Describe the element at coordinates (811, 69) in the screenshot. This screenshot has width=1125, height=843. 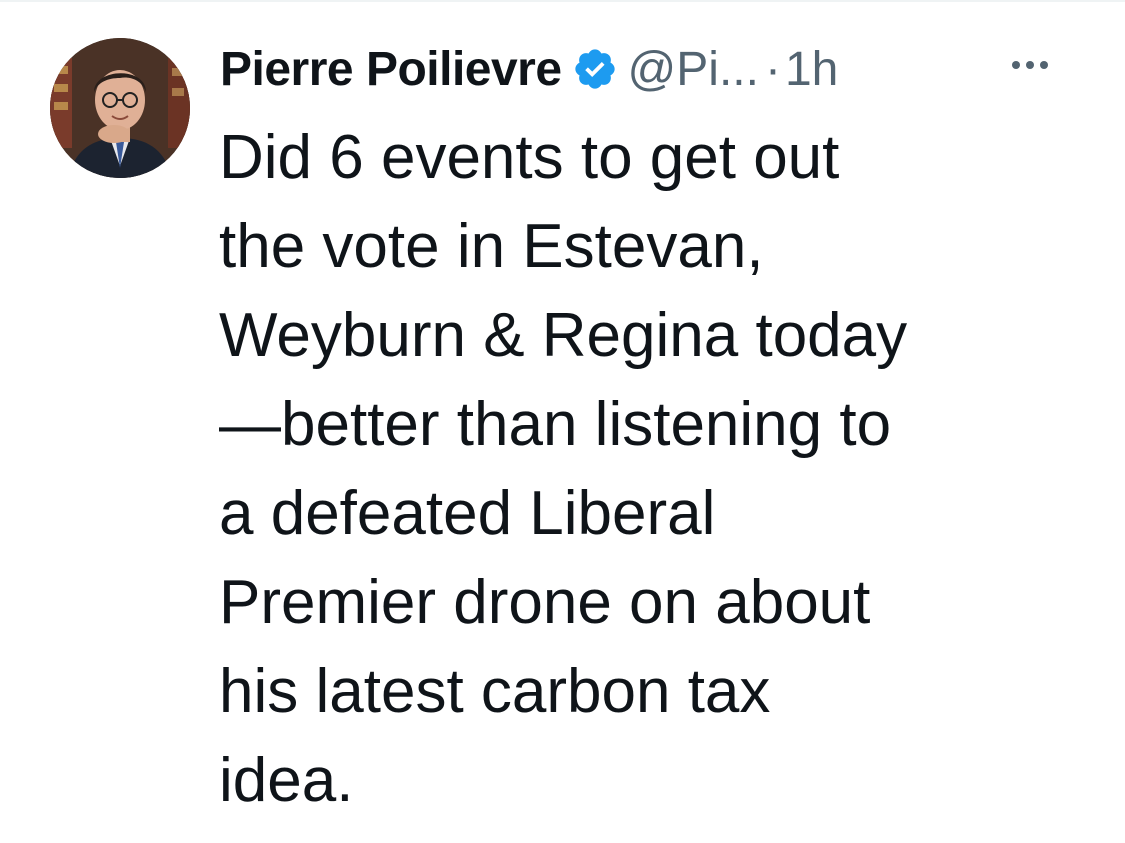
I see `tweet-timestamp: 1h` at that location.